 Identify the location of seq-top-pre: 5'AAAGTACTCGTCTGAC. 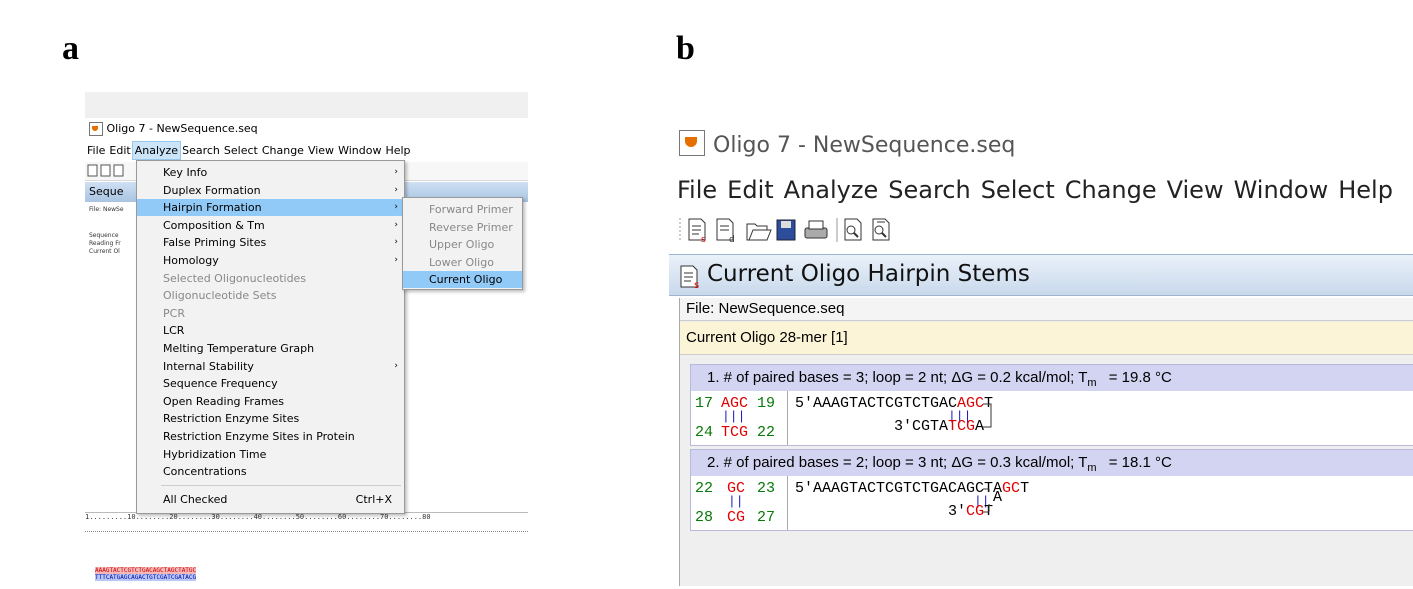
(876, 403).